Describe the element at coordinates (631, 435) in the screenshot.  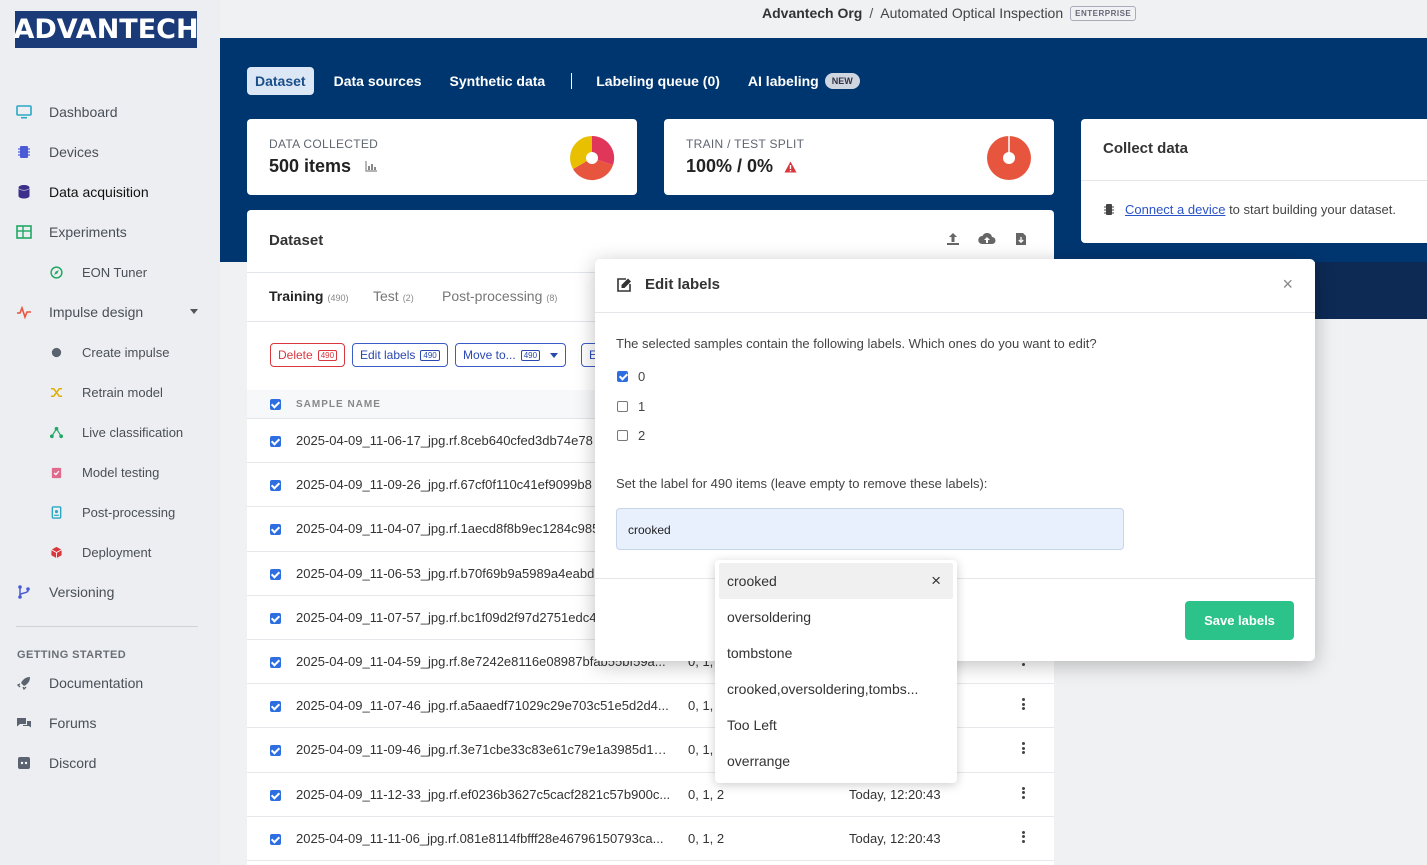
I see `label-option-2: 2` at that location.